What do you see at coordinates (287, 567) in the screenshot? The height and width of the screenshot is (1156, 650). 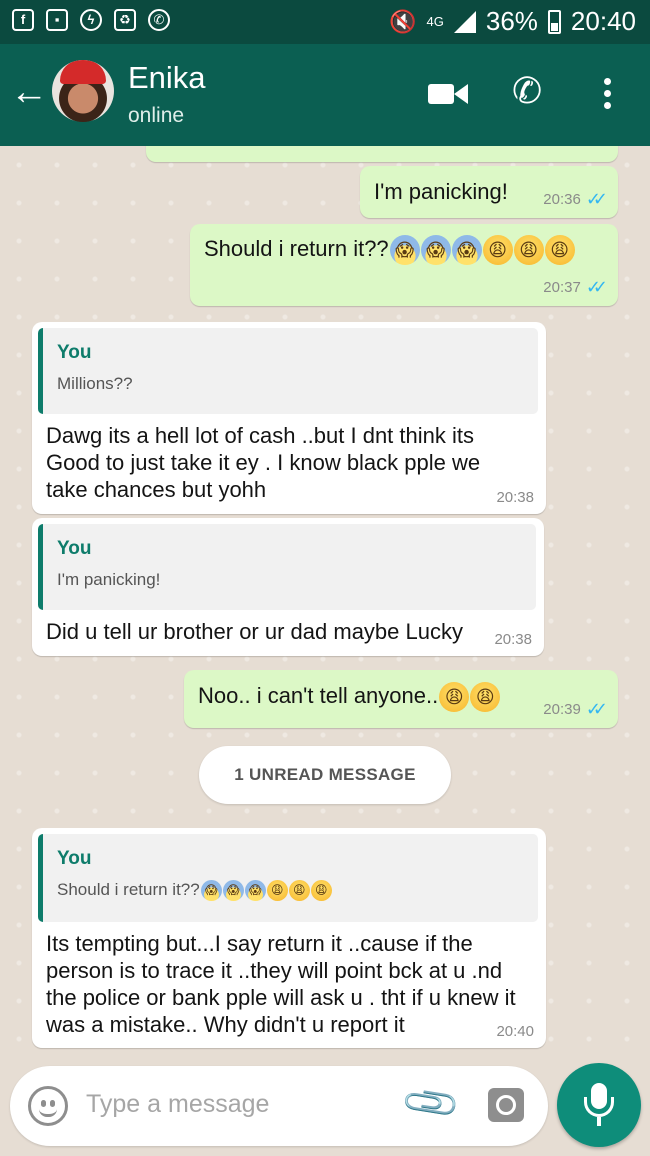 I see `quoted-message: You I'm panicking!` at bounding box center [287, 567].